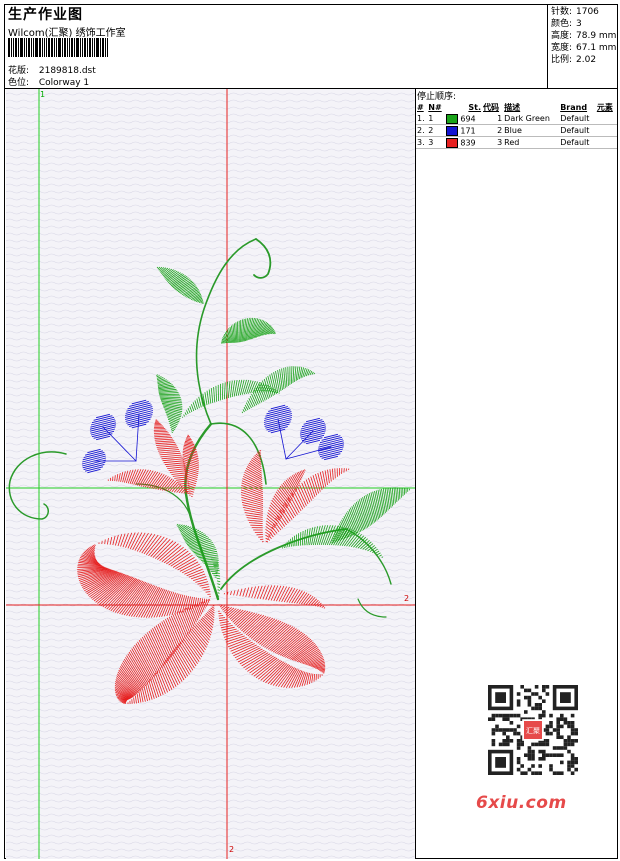 Image resolution: width=620 pixels, height=861 pixels. Describe the element at coordinates (566, 24) in the screenshot. I see `stat-colors: 颜色: 3` at that location.